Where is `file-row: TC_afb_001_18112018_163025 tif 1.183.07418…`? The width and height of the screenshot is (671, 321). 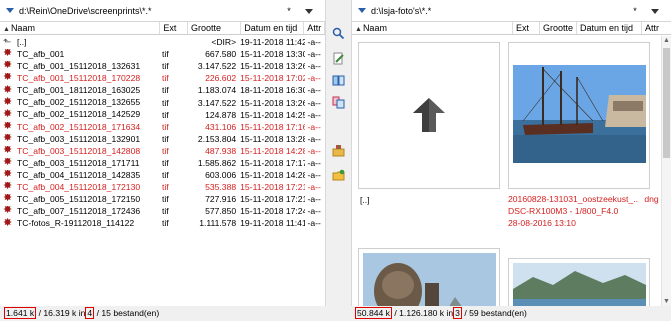
file-row: TC_afb_001_18112018_163025 tif 1.183.07418… is located at coordinates (163, 90).